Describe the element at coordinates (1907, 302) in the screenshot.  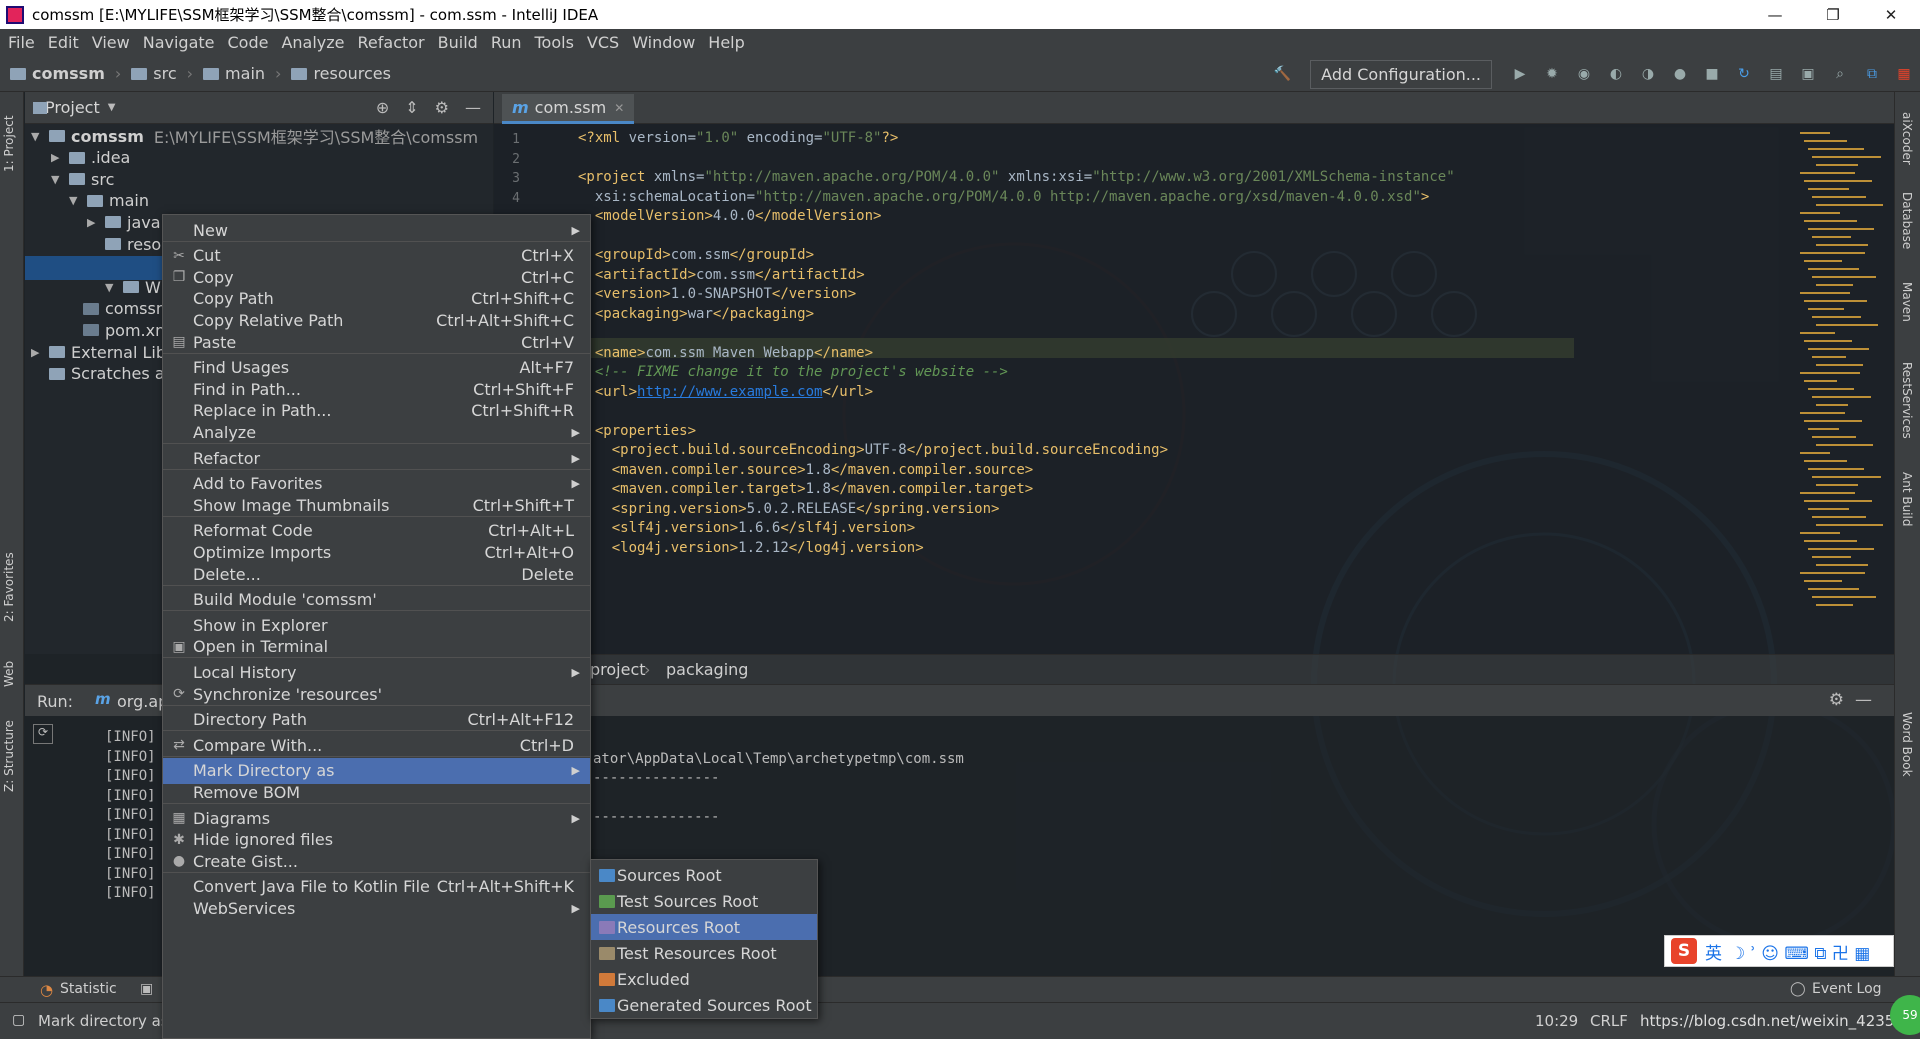
I see `tab-maven: Maven` at that location.